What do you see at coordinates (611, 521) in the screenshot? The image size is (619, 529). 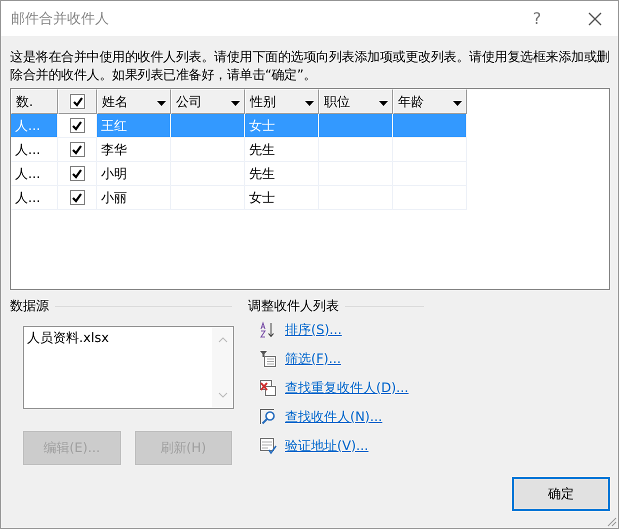 I see `resize-grip-icon` at bounding box center [611, 521].